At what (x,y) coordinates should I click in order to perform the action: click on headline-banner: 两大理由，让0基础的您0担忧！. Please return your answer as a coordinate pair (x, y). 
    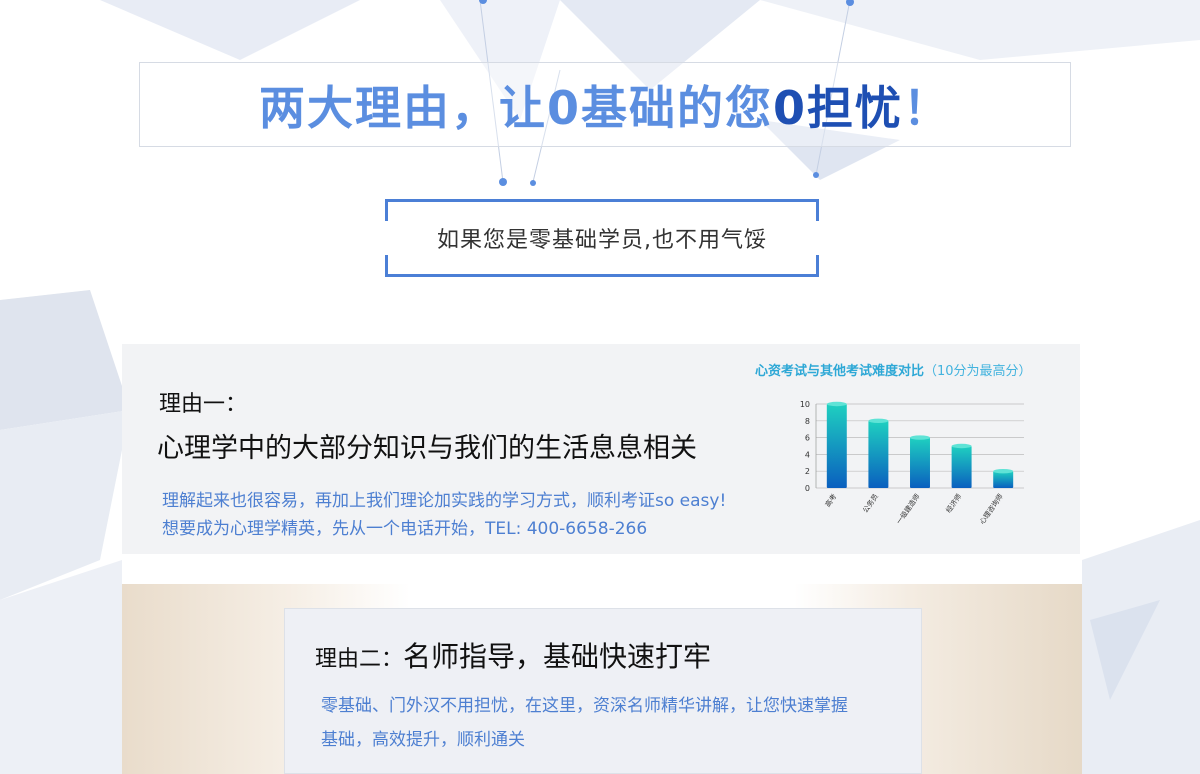
    Looking at the image, I should click on (605, 104).